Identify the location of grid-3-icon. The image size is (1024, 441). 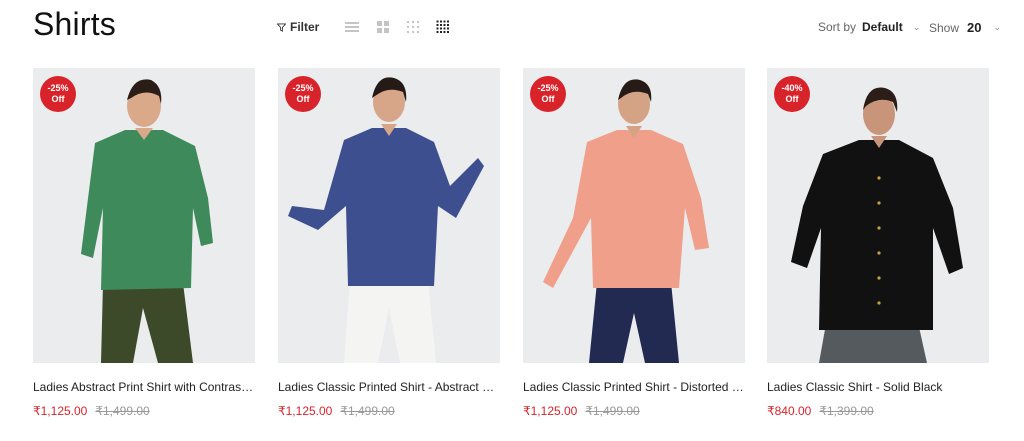
(413, 27).